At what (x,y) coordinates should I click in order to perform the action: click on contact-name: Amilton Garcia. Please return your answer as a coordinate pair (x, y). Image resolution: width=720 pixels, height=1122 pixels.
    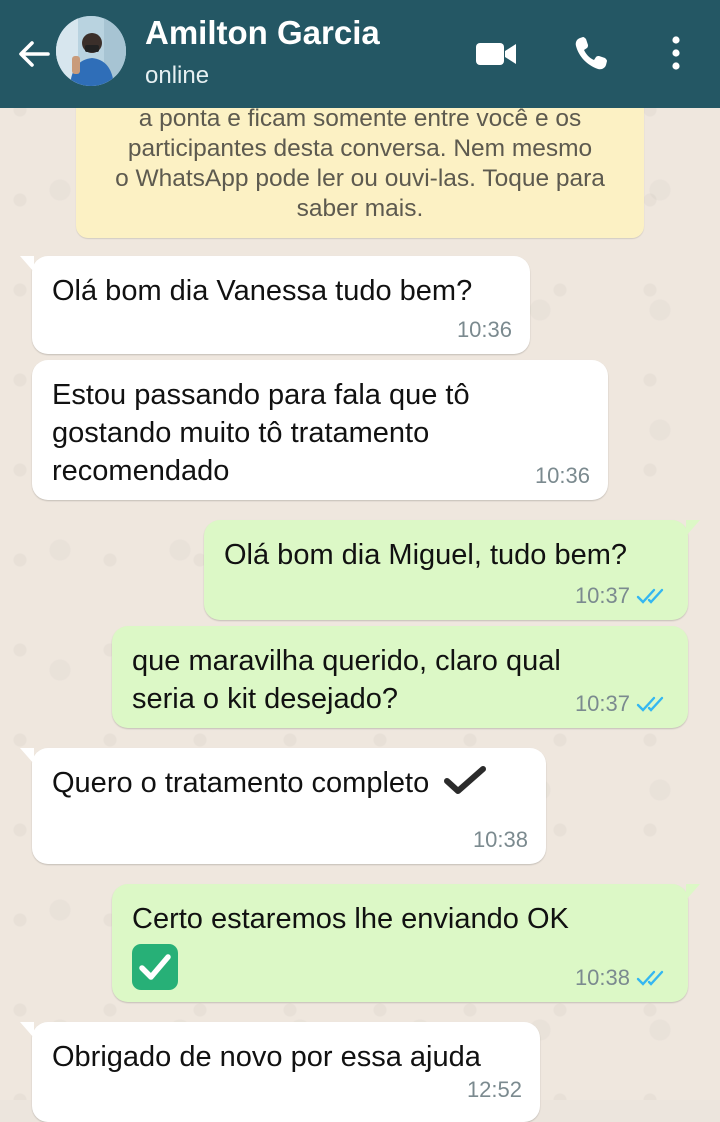
    Looking at the image, I should click on (262, 33).